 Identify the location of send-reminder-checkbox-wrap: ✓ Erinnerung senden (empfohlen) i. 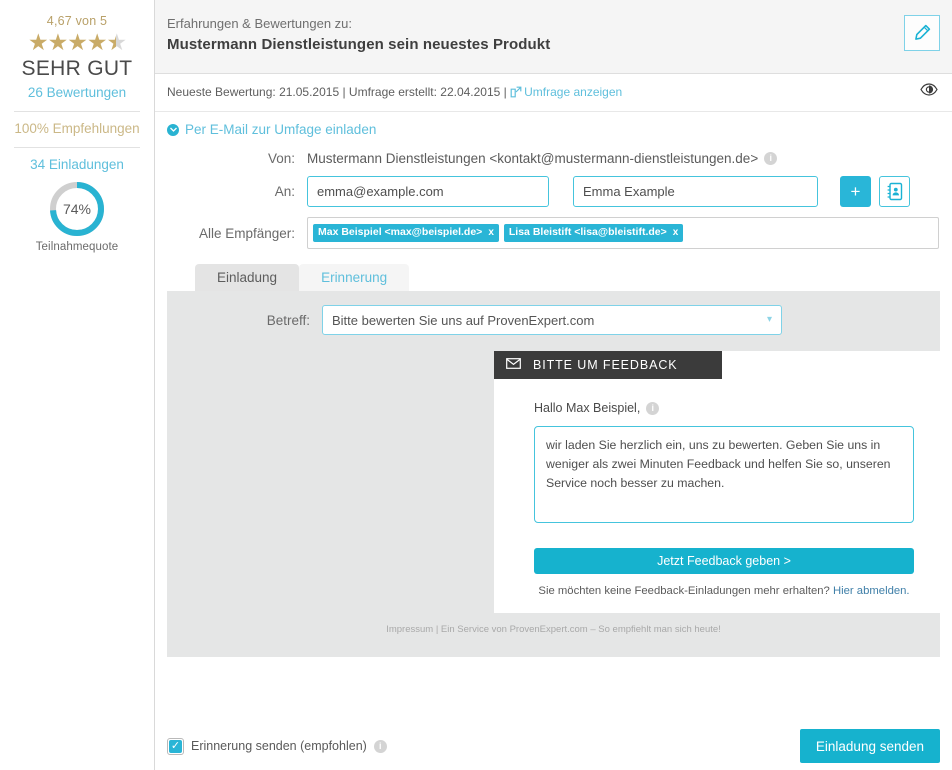
(277, 746).